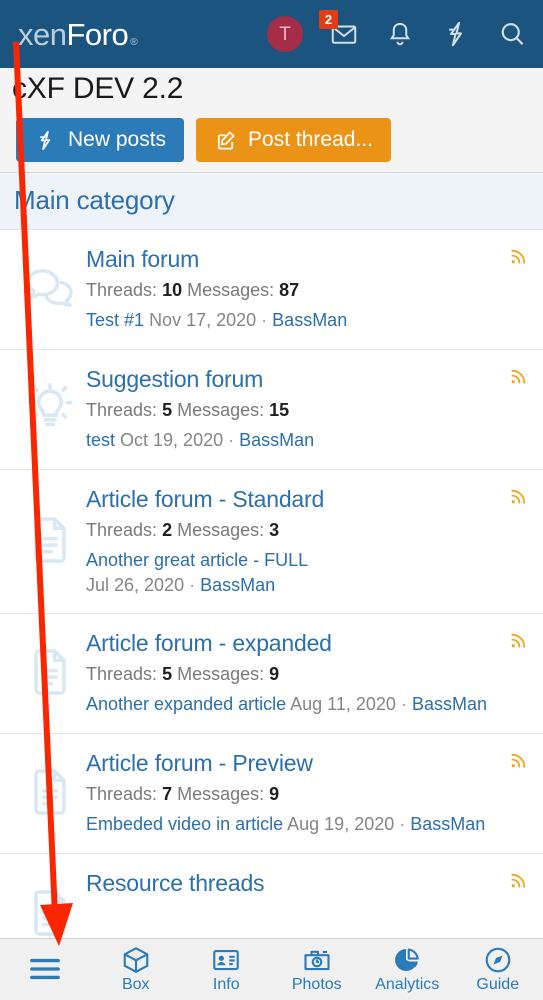  Describe the element at coordinates (226, 985) in the screenshot. I see `nav-label-info: Info` at that location.